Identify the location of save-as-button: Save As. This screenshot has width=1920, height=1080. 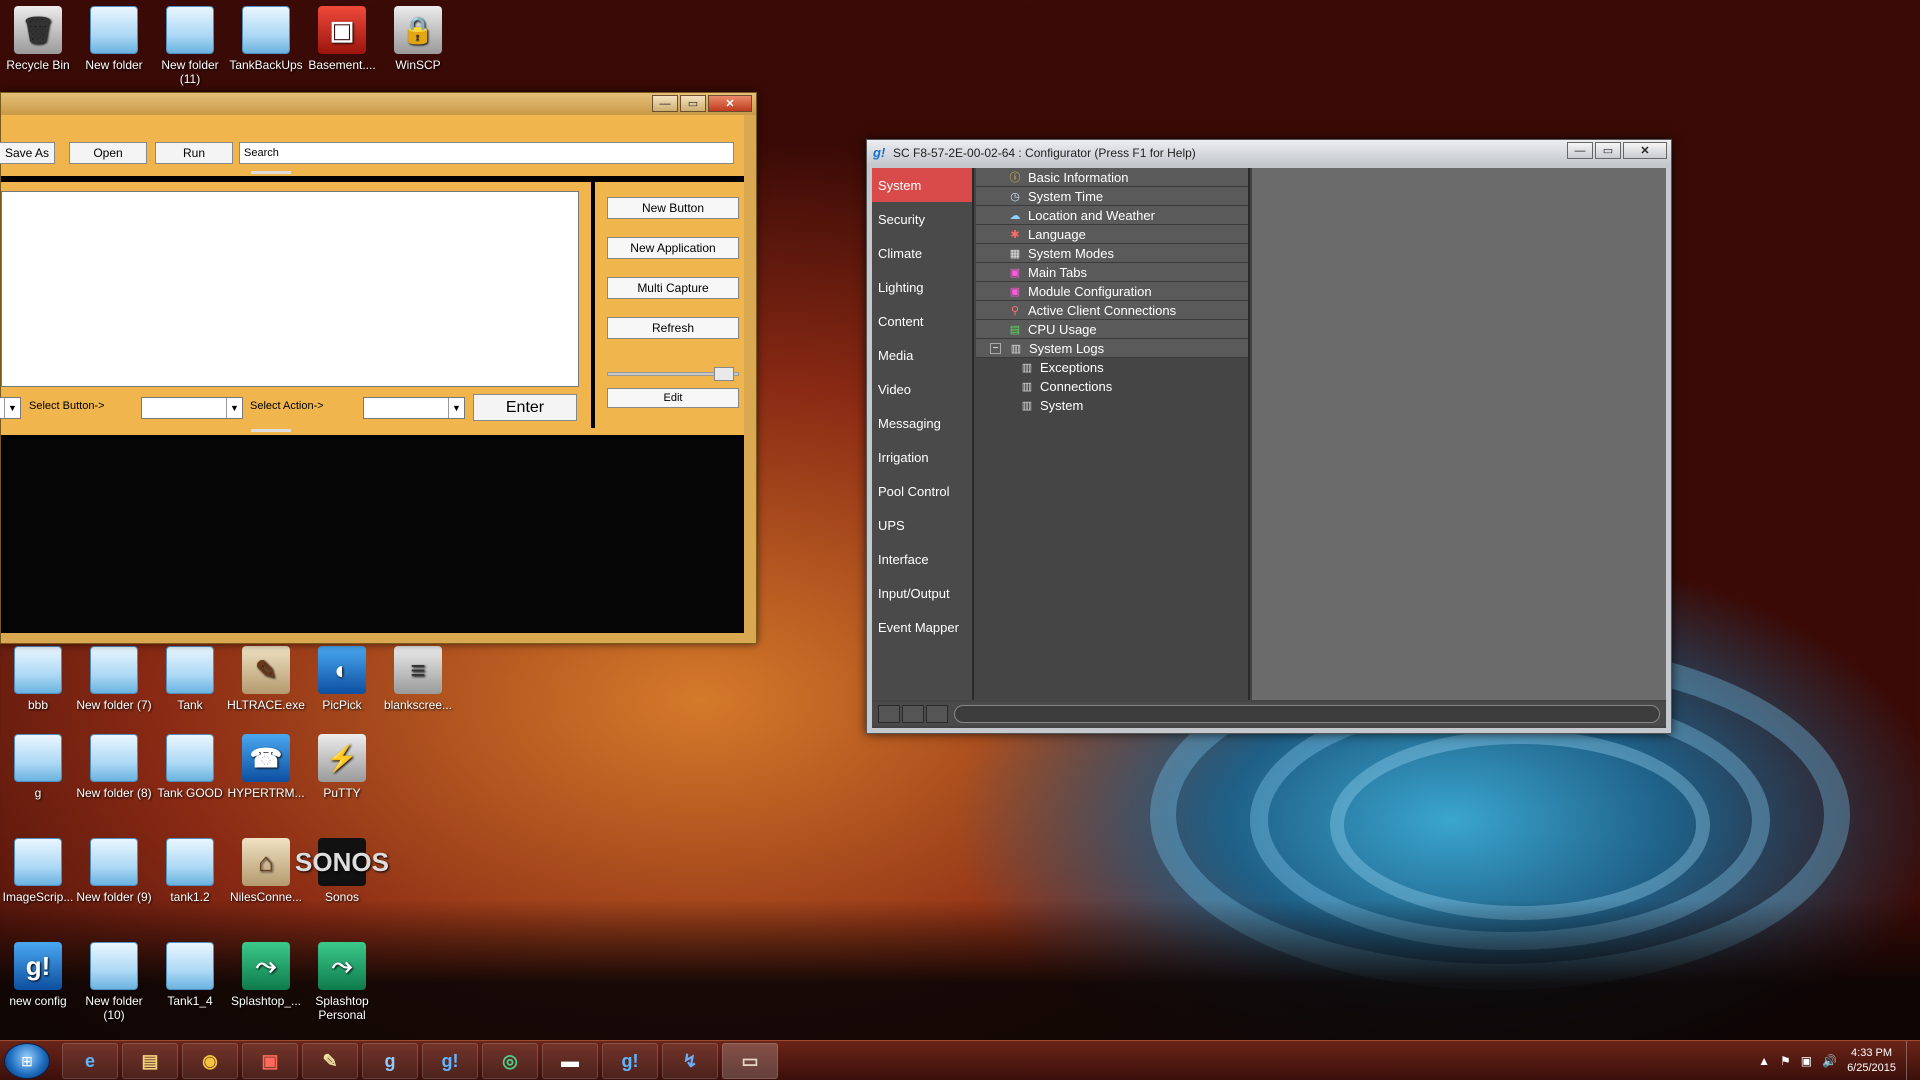
(27, 153).